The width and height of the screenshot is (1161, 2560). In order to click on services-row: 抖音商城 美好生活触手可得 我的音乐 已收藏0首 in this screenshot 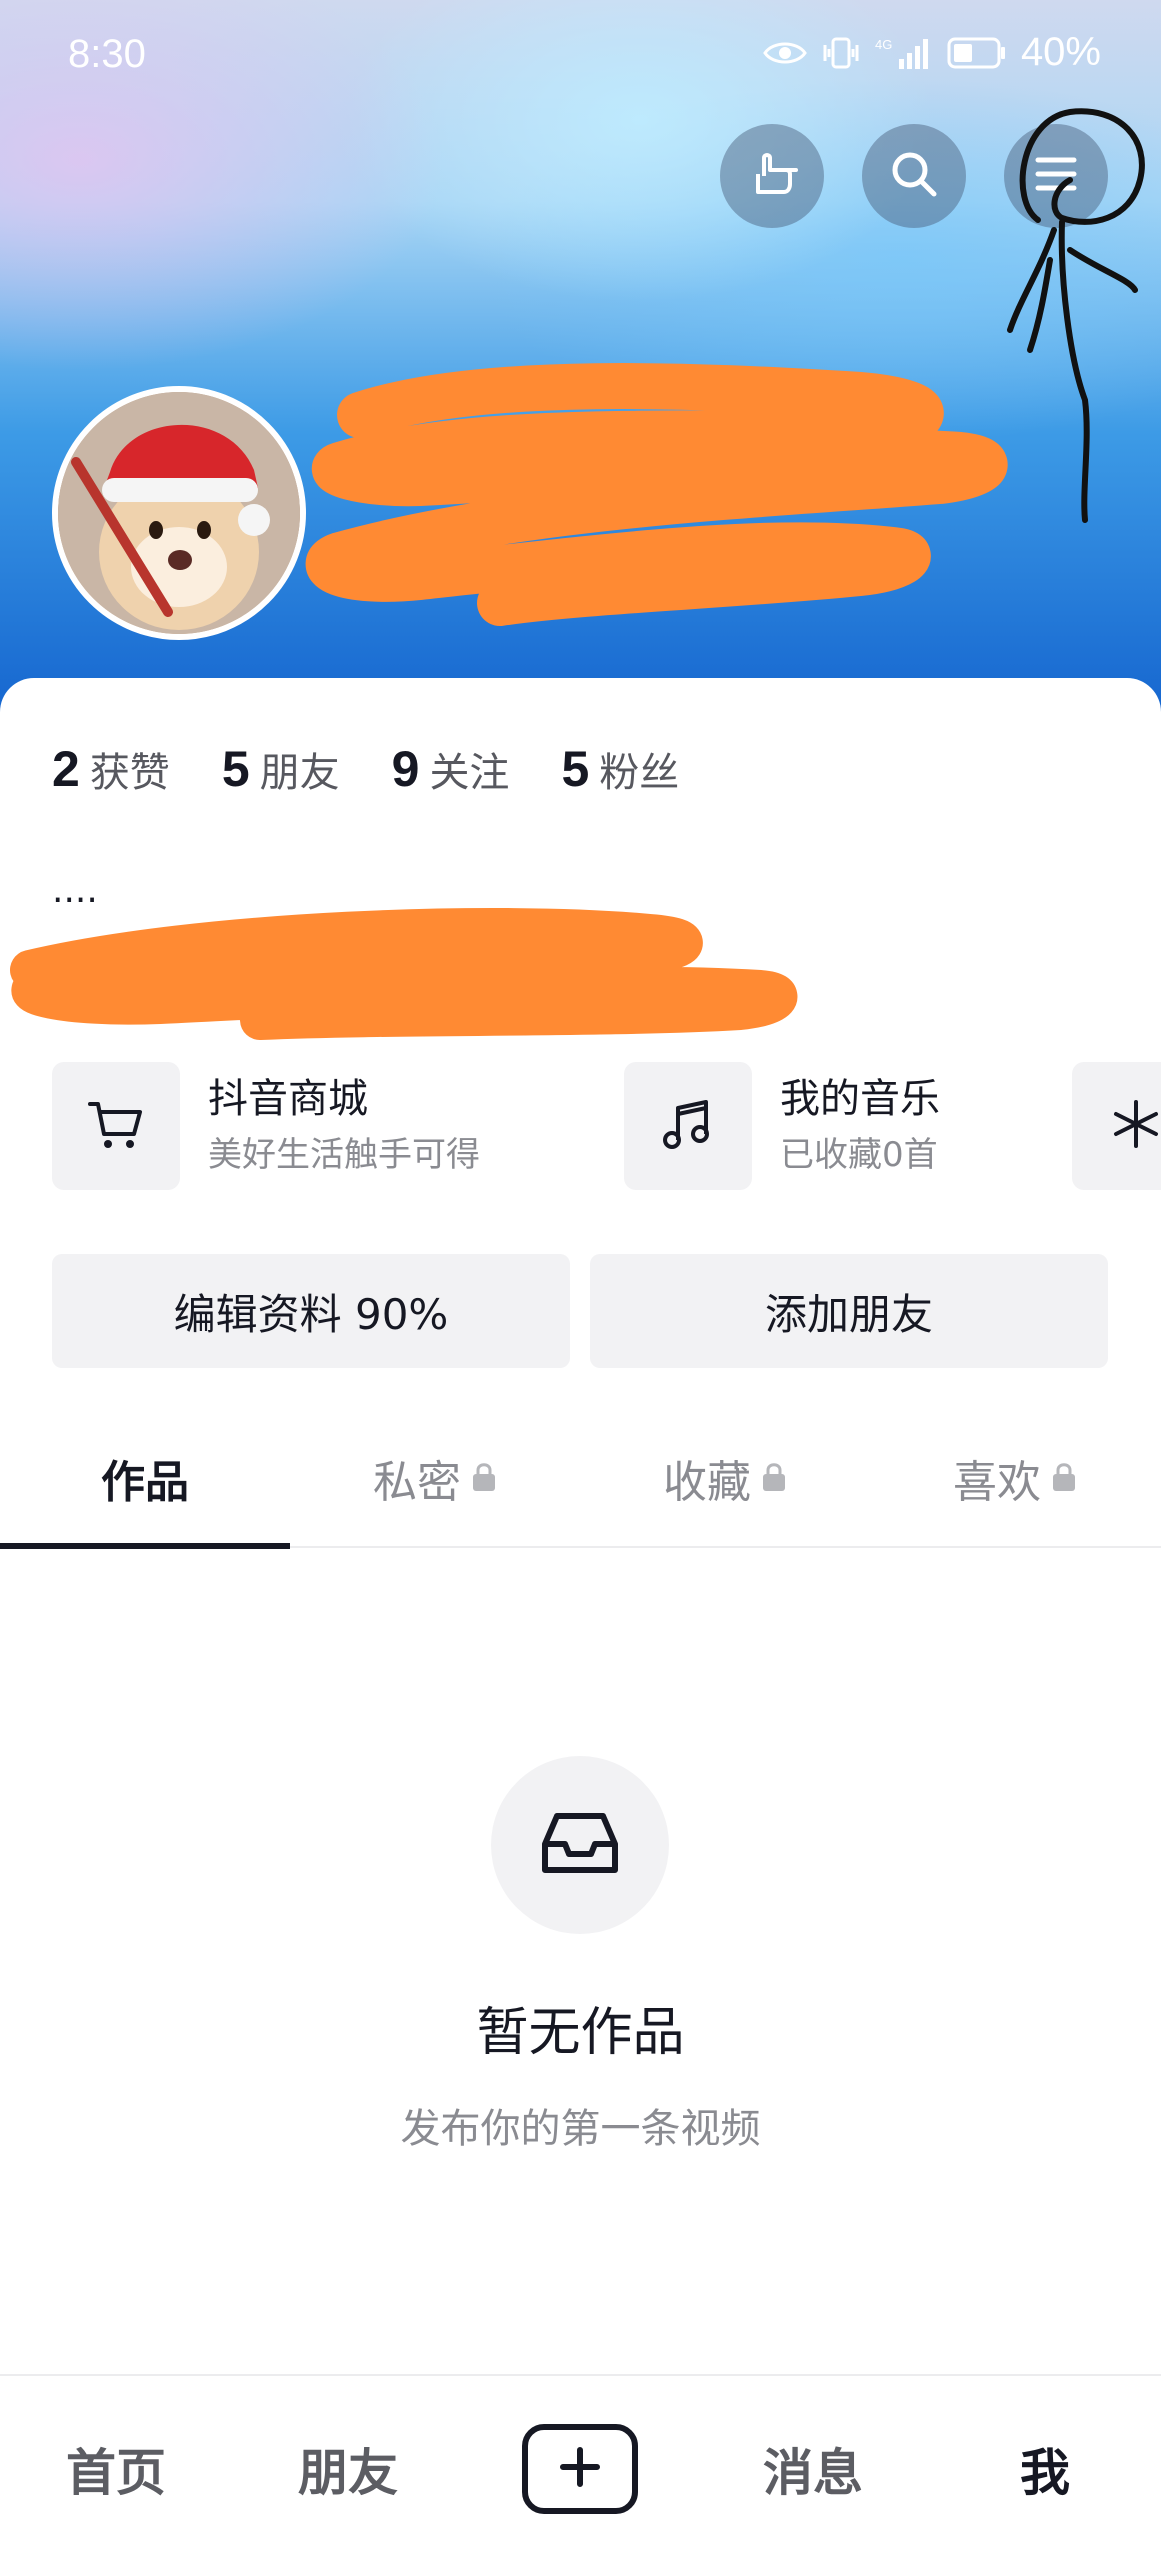, I will do `click(606, 1126)`.